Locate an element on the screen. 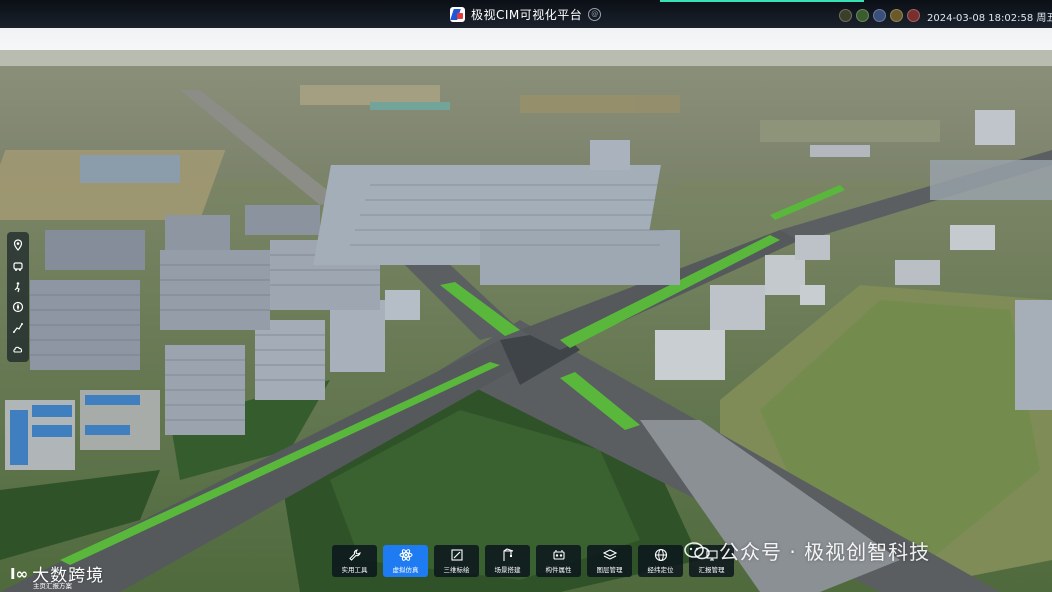  top-header-bar: 极视CIM可视化平台 @ 2024-03-08 18:02:58 周五 is located at coordinates (526, 14).